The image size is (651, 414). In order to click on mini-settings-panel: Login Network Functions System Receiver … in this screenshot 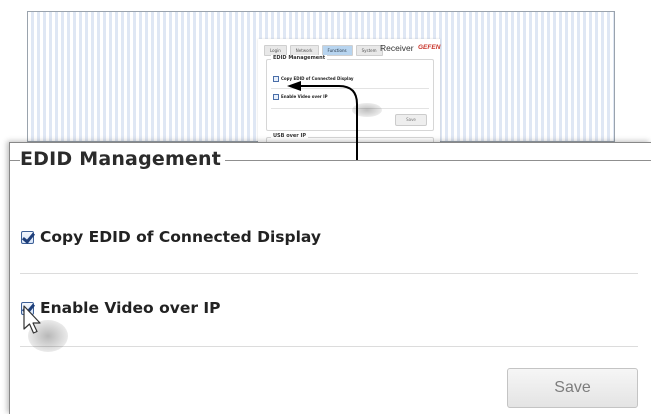, I will do `click(349, 100)`.